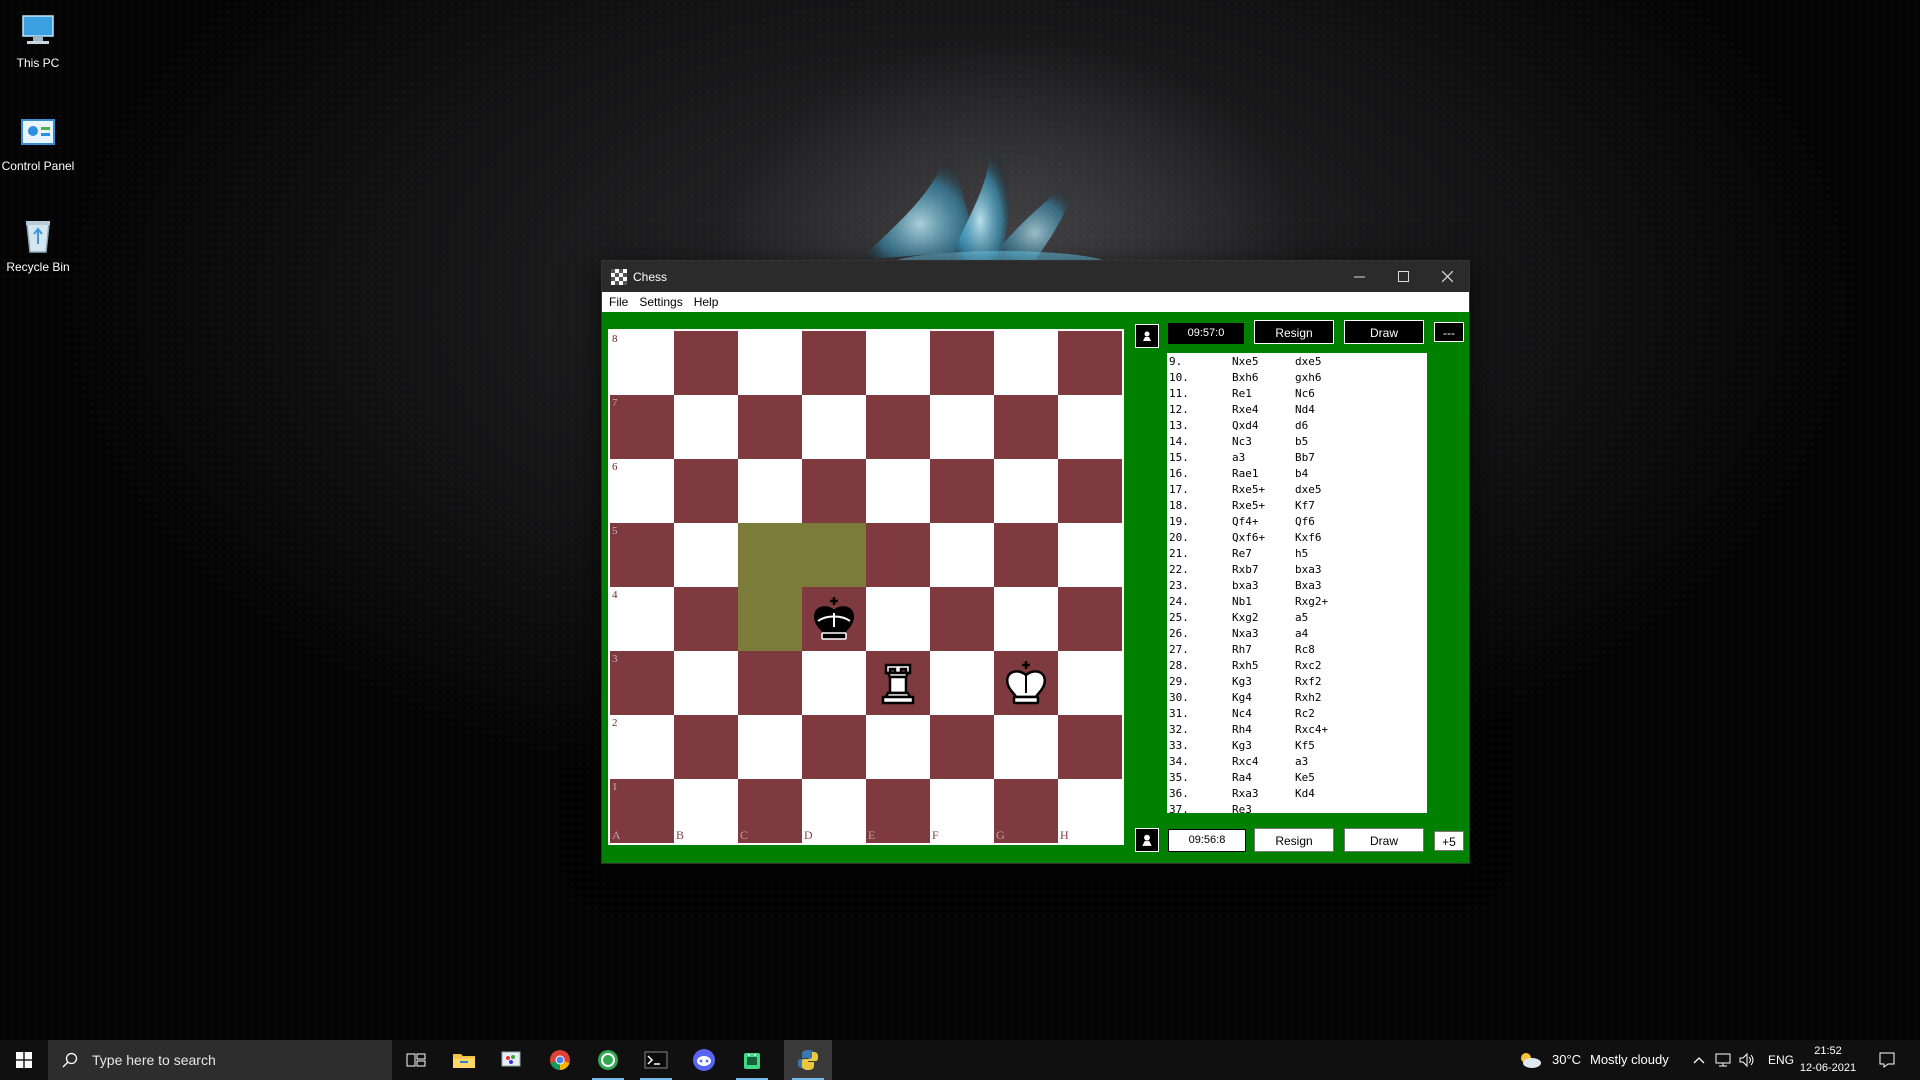 This screenshot has height=1080, width=1920. What do you see at coordinates (1090, 747) in the screenshot?
I see `square-h2` at bounding box center [1090, 747].